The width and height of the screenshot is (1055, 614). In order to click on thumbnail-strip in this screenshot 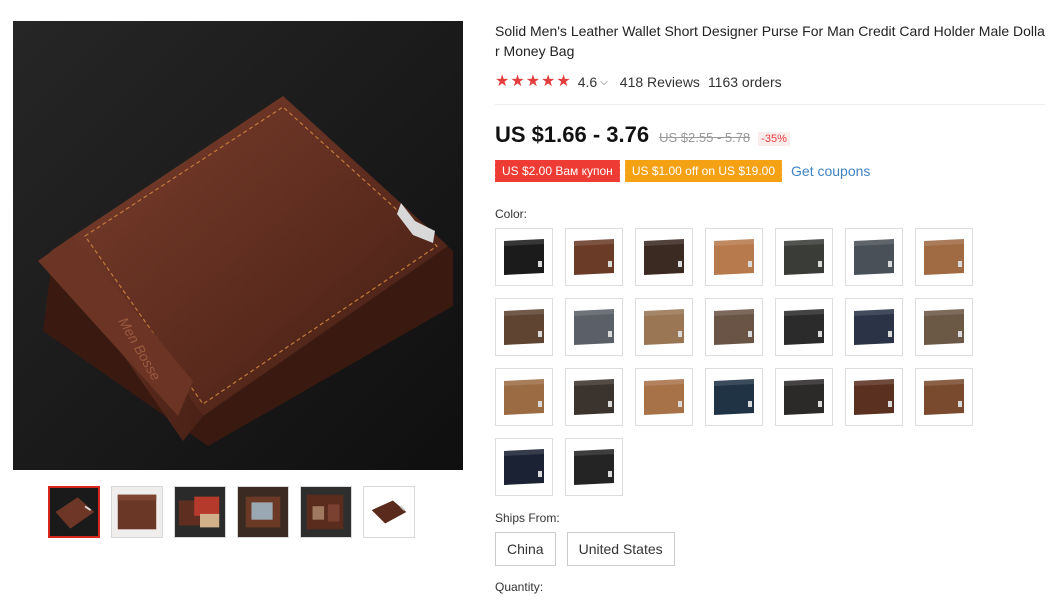, I will do `click(231, 512)`.